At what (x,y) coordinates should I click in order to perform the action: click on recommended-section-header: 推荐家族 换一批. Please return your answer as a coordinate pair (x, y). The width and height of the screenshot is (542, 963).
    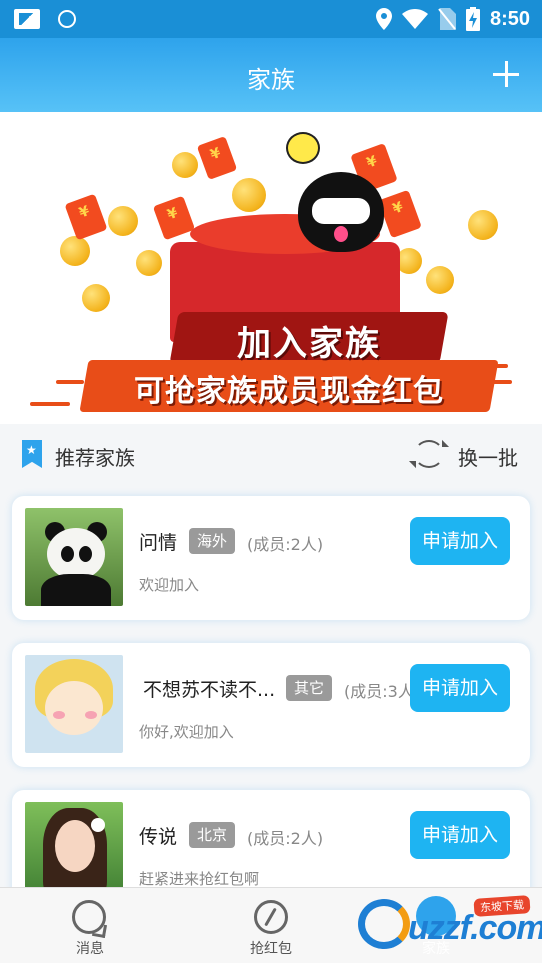
    Looking at the image, I should click on (271, 454).